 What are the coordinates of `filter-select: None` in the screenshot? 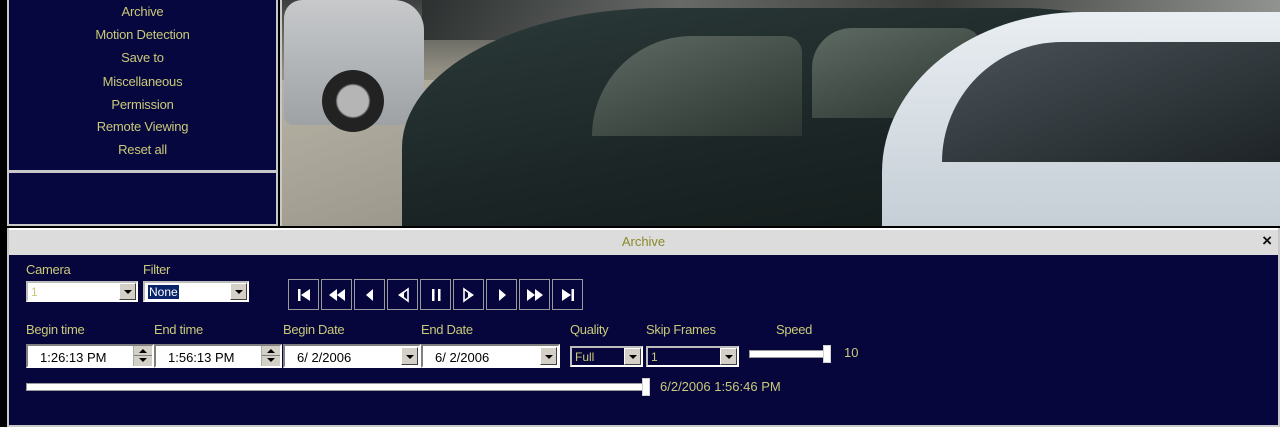 It's located at (196, 291).